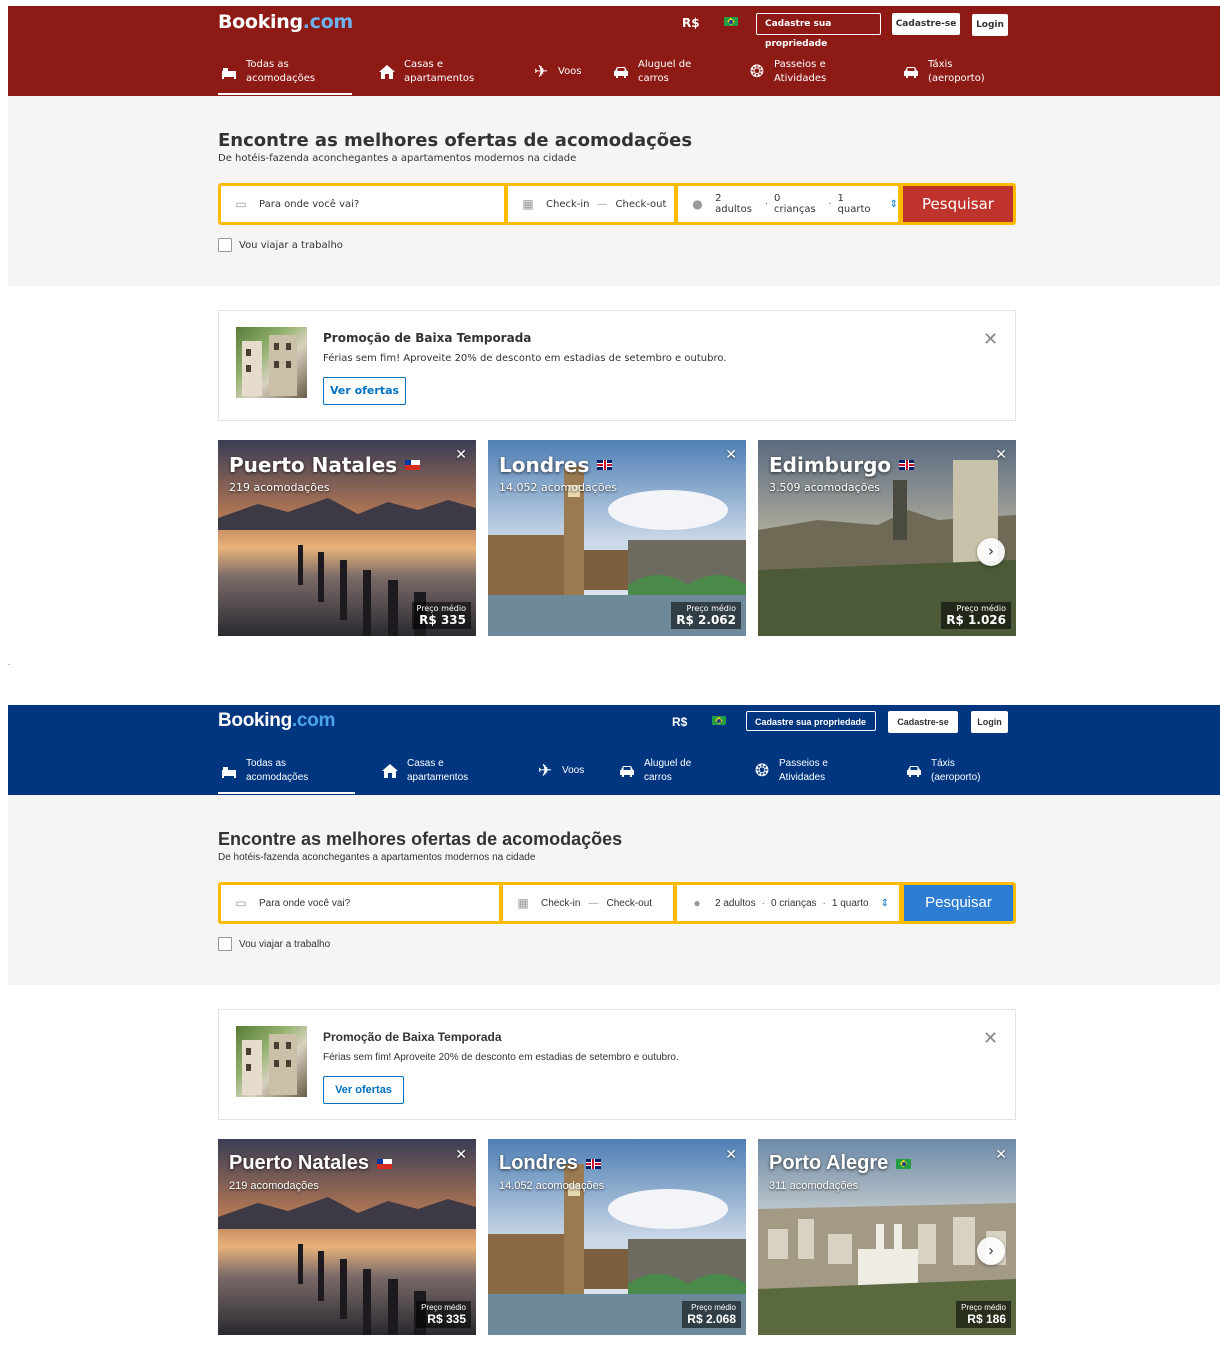 The height and width of the screenshot is (1360, 1220). What do you see at coordinates (561, 903) in the screenshot?
I see `checkin-label: Check-in` at bounding box center [561, 903].